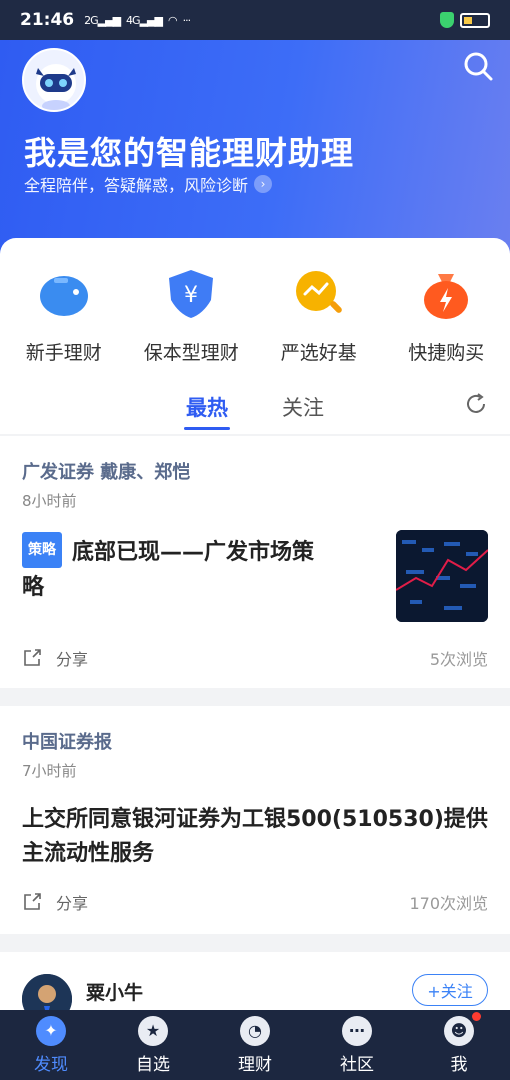 This screenshot has height=1080, width=510. What do you see at coordinates (450, 990) in the screenshot?
I see `follow-button: +关注` at bounding box center [450, 990].